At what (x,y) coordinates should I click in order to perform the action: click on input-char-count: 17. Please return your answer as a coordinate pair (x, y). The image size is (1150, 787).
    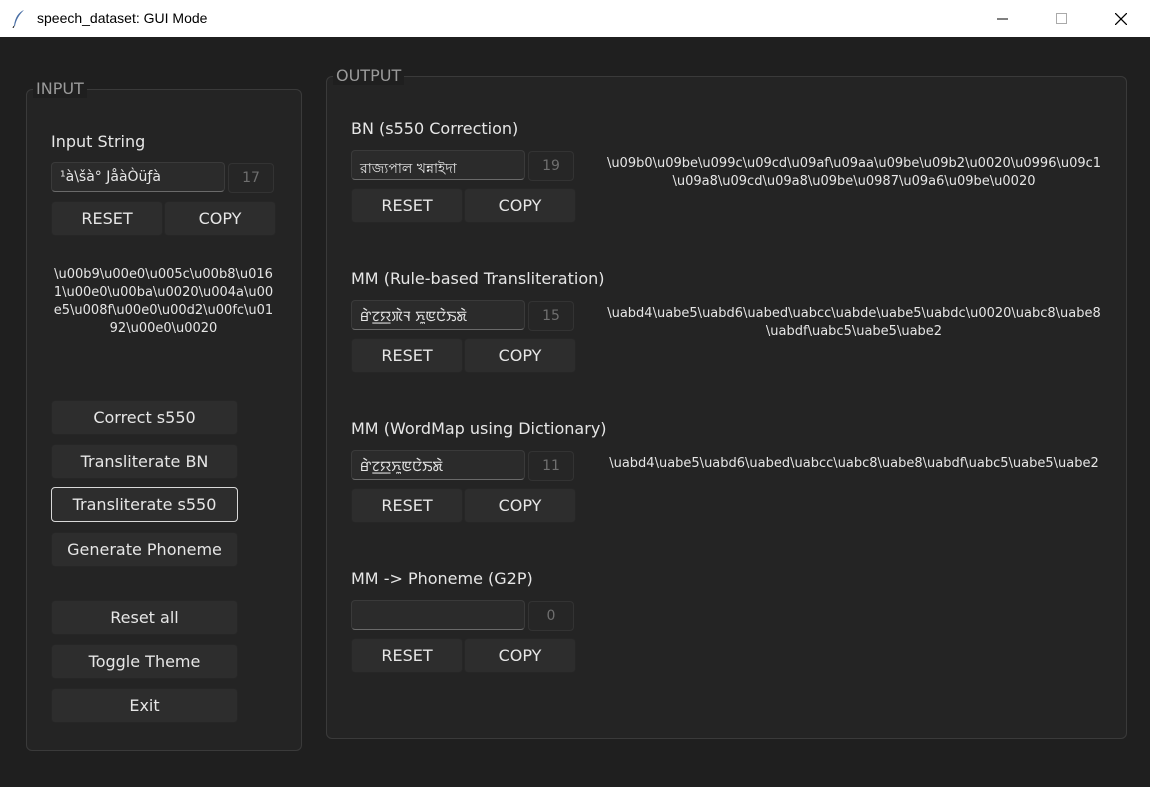
    Looking at the image, I should click on (251, 178).